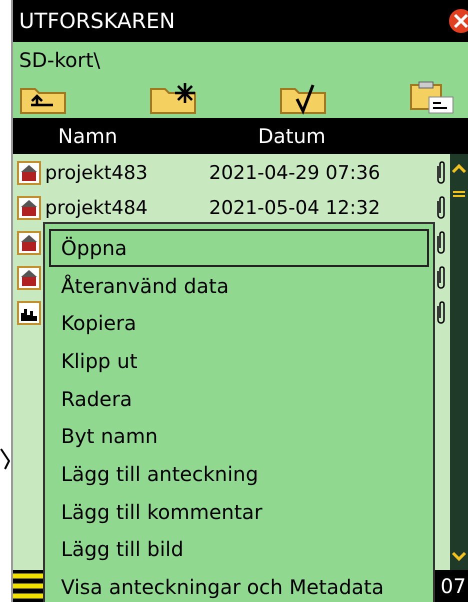  I want to click on file-date: 2021-05-04 12:32, so click(295, 207).